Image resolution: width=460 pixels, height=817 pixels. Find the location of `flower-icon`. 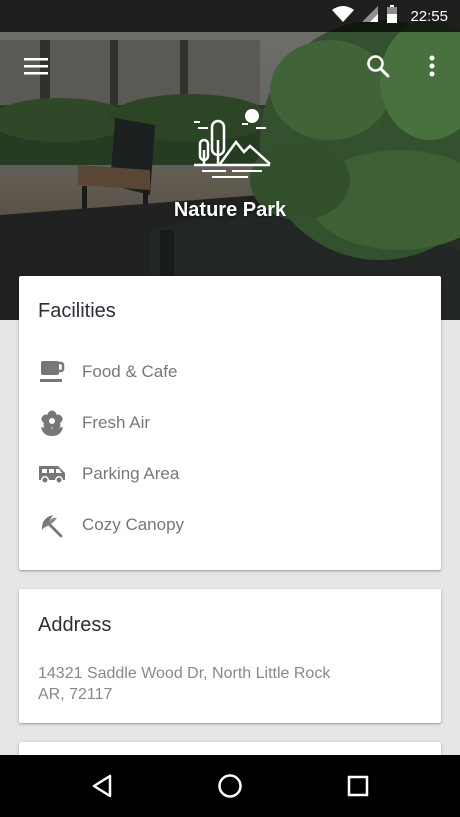

flower-icon is located at coordinates (52, 423).